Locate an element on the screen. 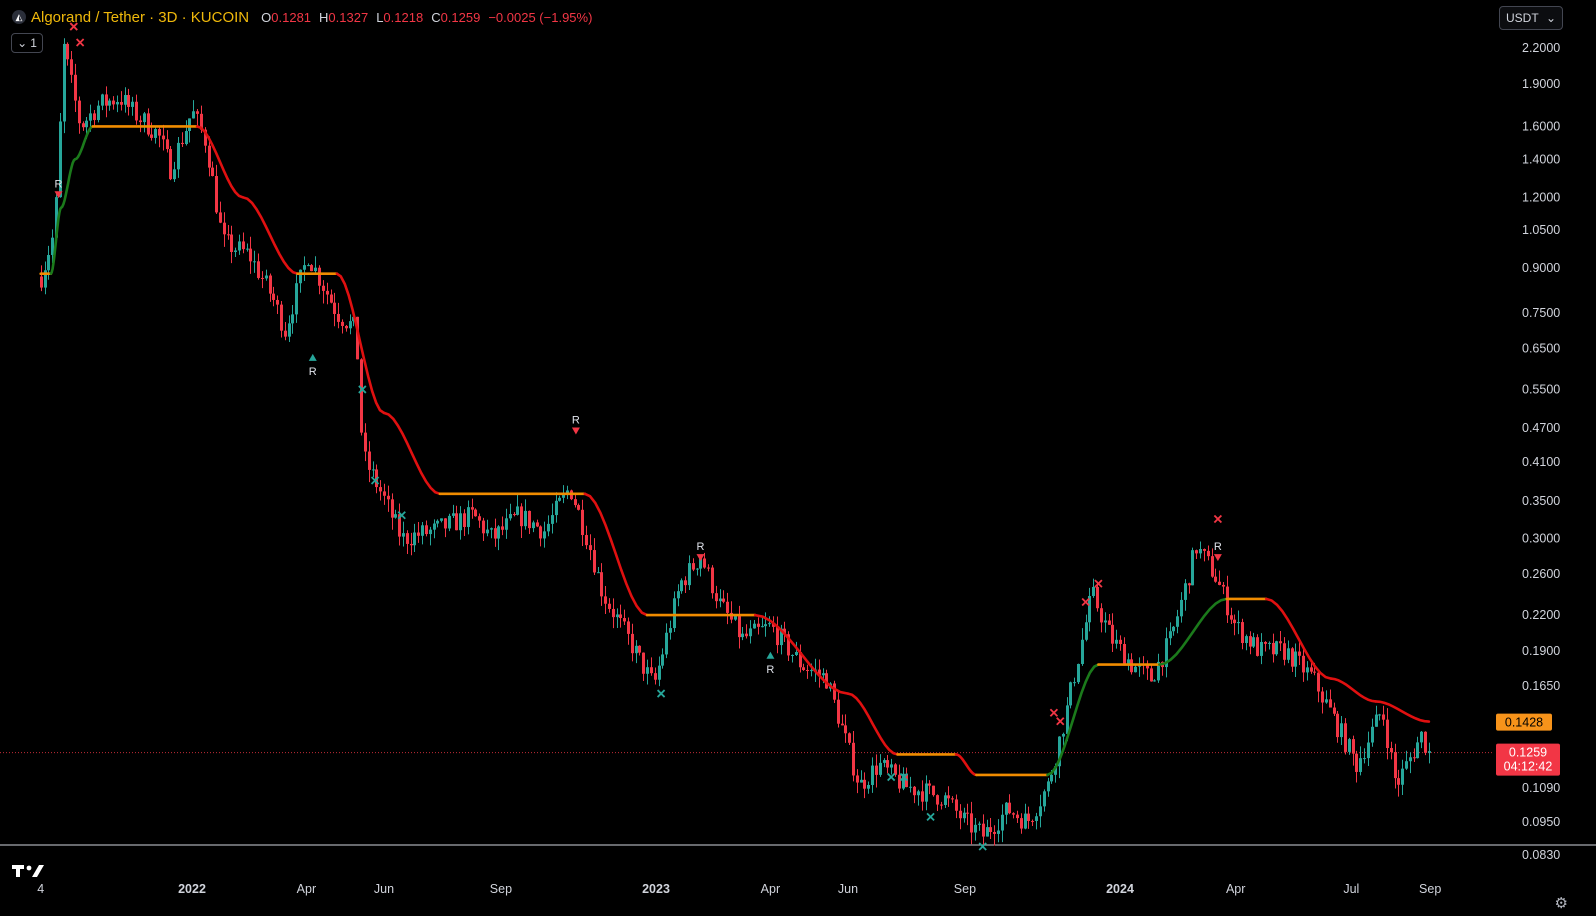  currency-selector: USDT ⌄ is located at coordinates (1531, 18).